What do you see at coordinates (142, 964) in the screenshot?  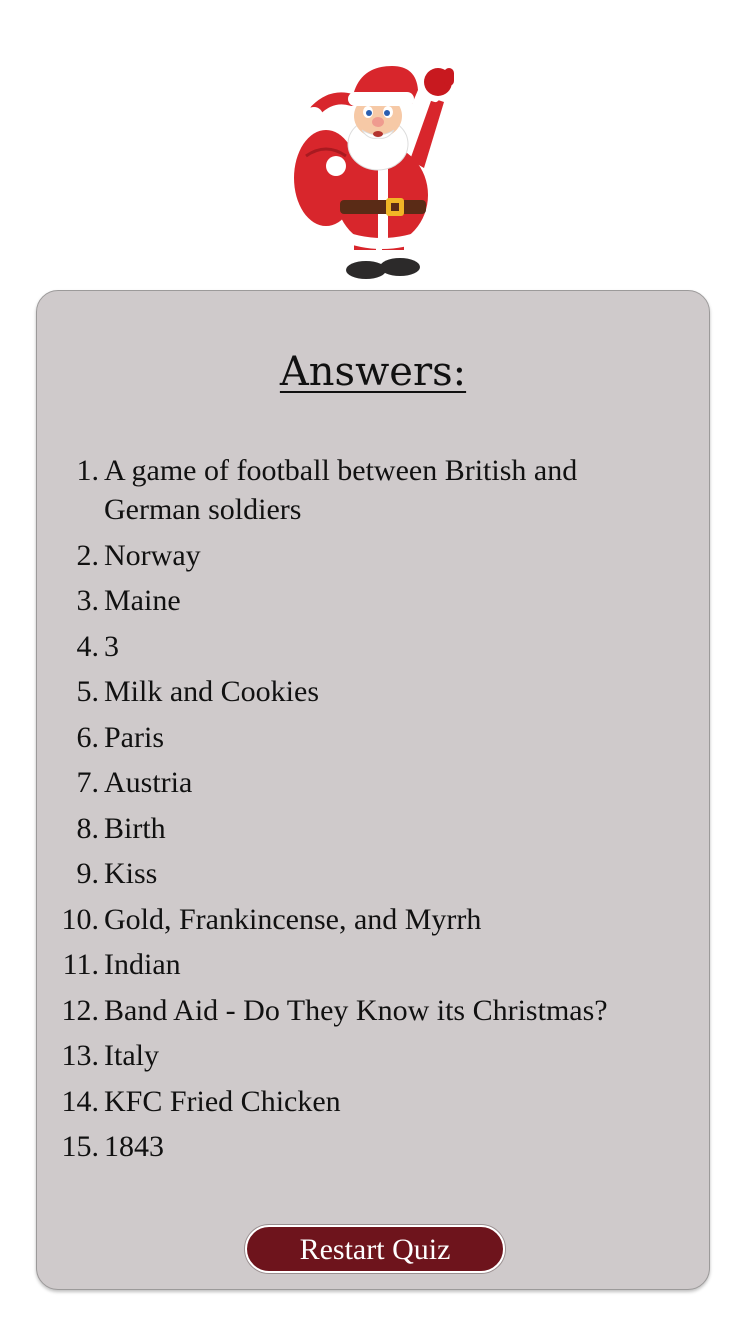 I see `answer-text: Indian` at bounding box center [142, 964].